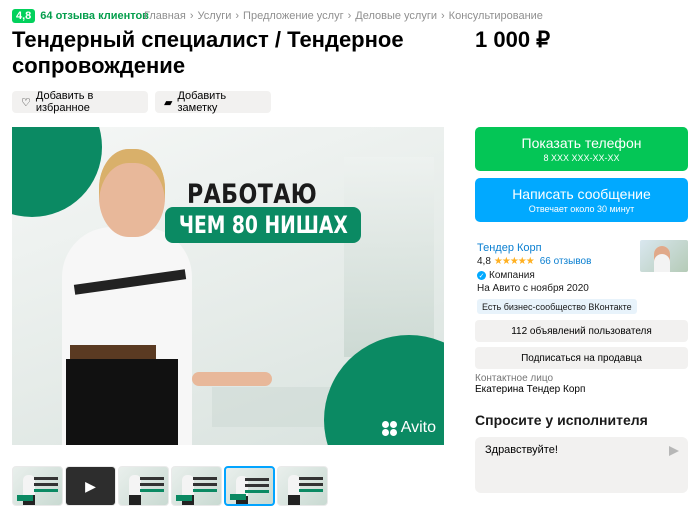  I want to click on photo-headline-text: ЧЕМ 80 НИШАХ, so click(263, 225).